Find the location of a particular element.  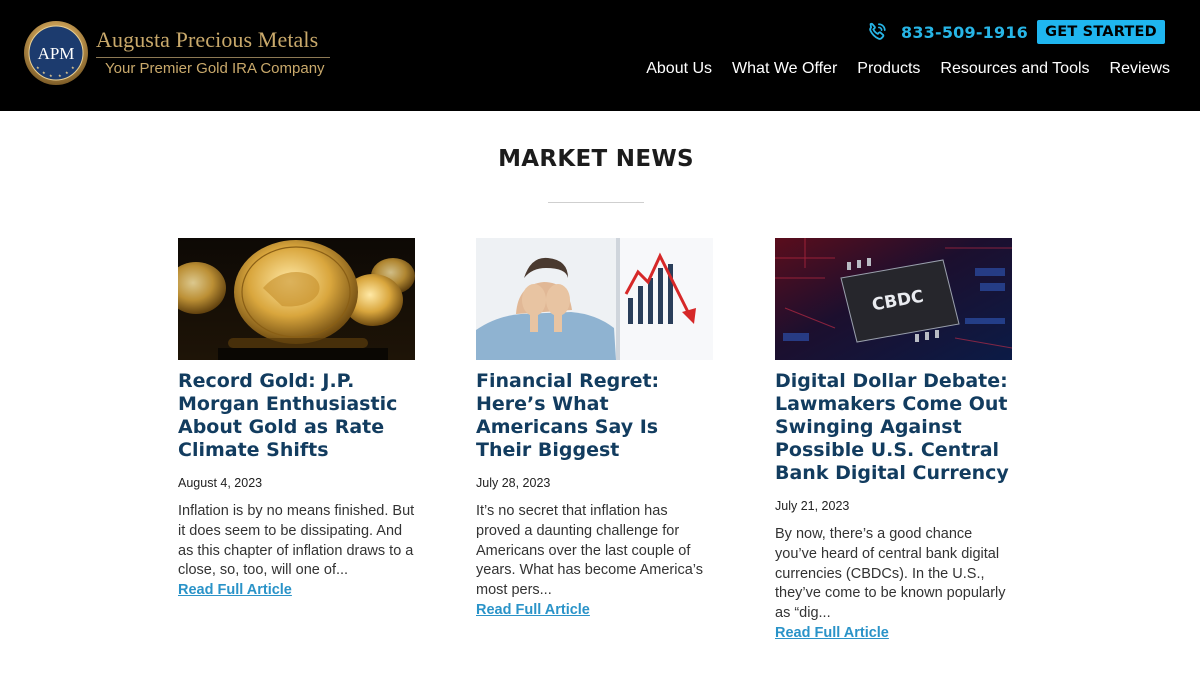

get-started-button: GET STARTED is located at coordinates (1101, 32).